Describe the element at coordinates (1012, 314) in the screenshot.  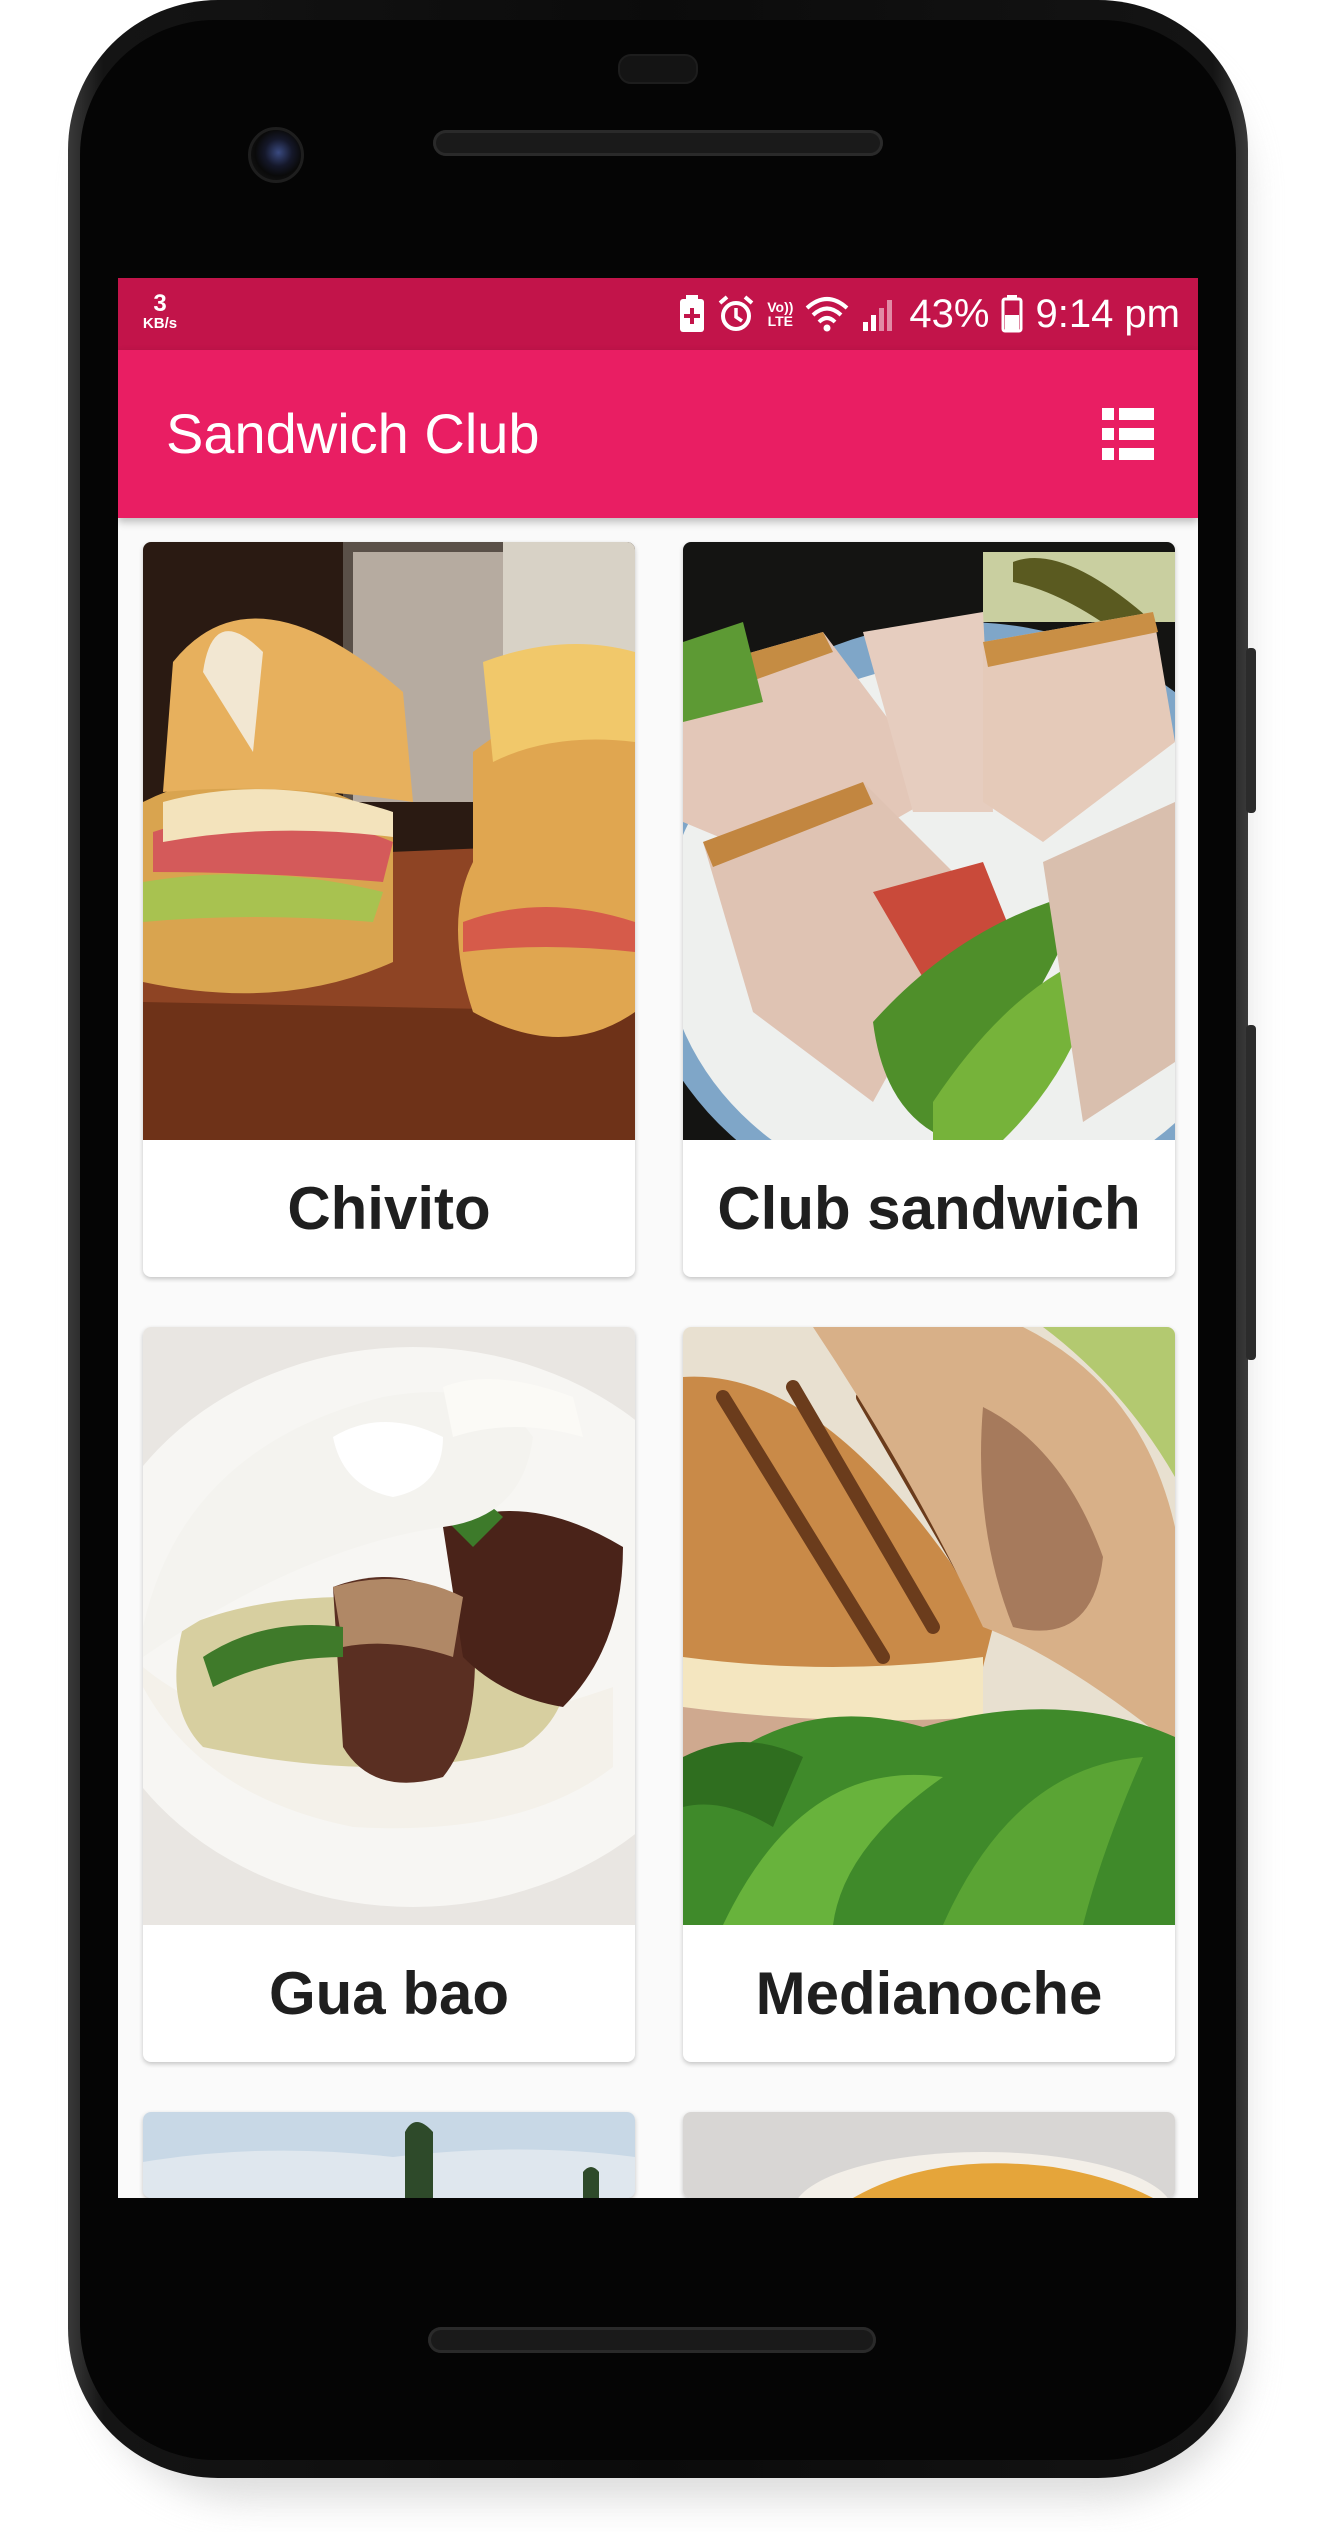
I see `battery-icon` at that location.